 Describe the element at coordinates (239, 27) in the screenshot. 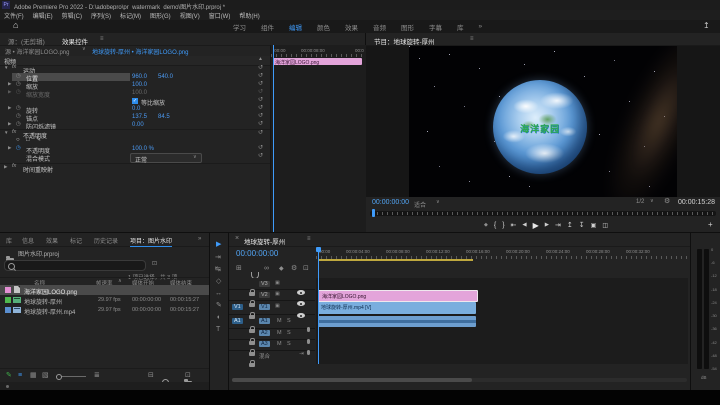

I see `workspace-tab-learning: 学习` at that location.